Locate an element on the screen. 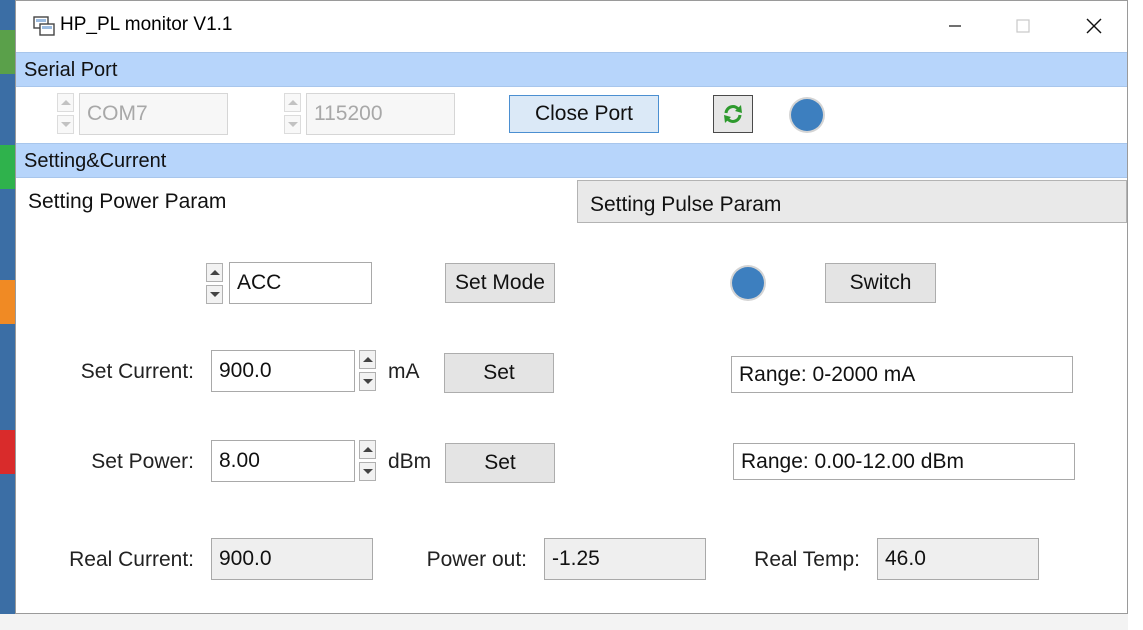  set-current-button: Set is located at coordinates (499, 373).